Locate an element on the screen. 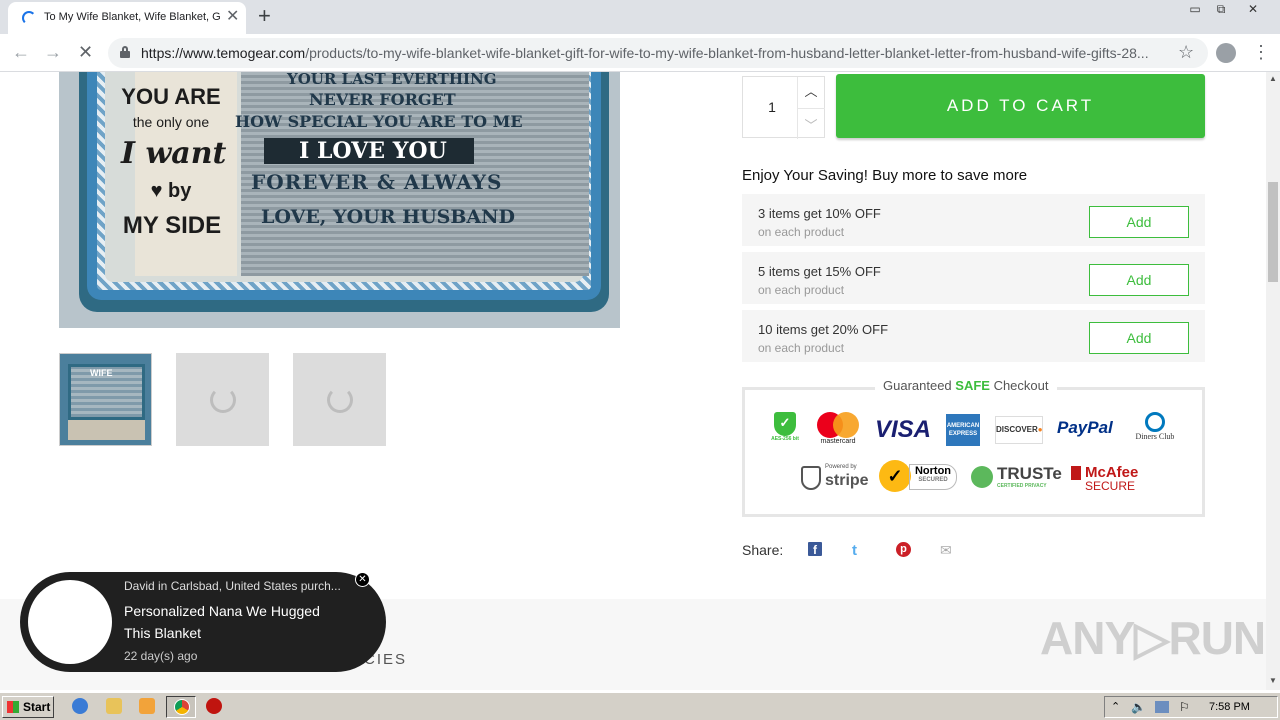  popup-time: 22 day(s) ago is located at coordinates (161, 656).